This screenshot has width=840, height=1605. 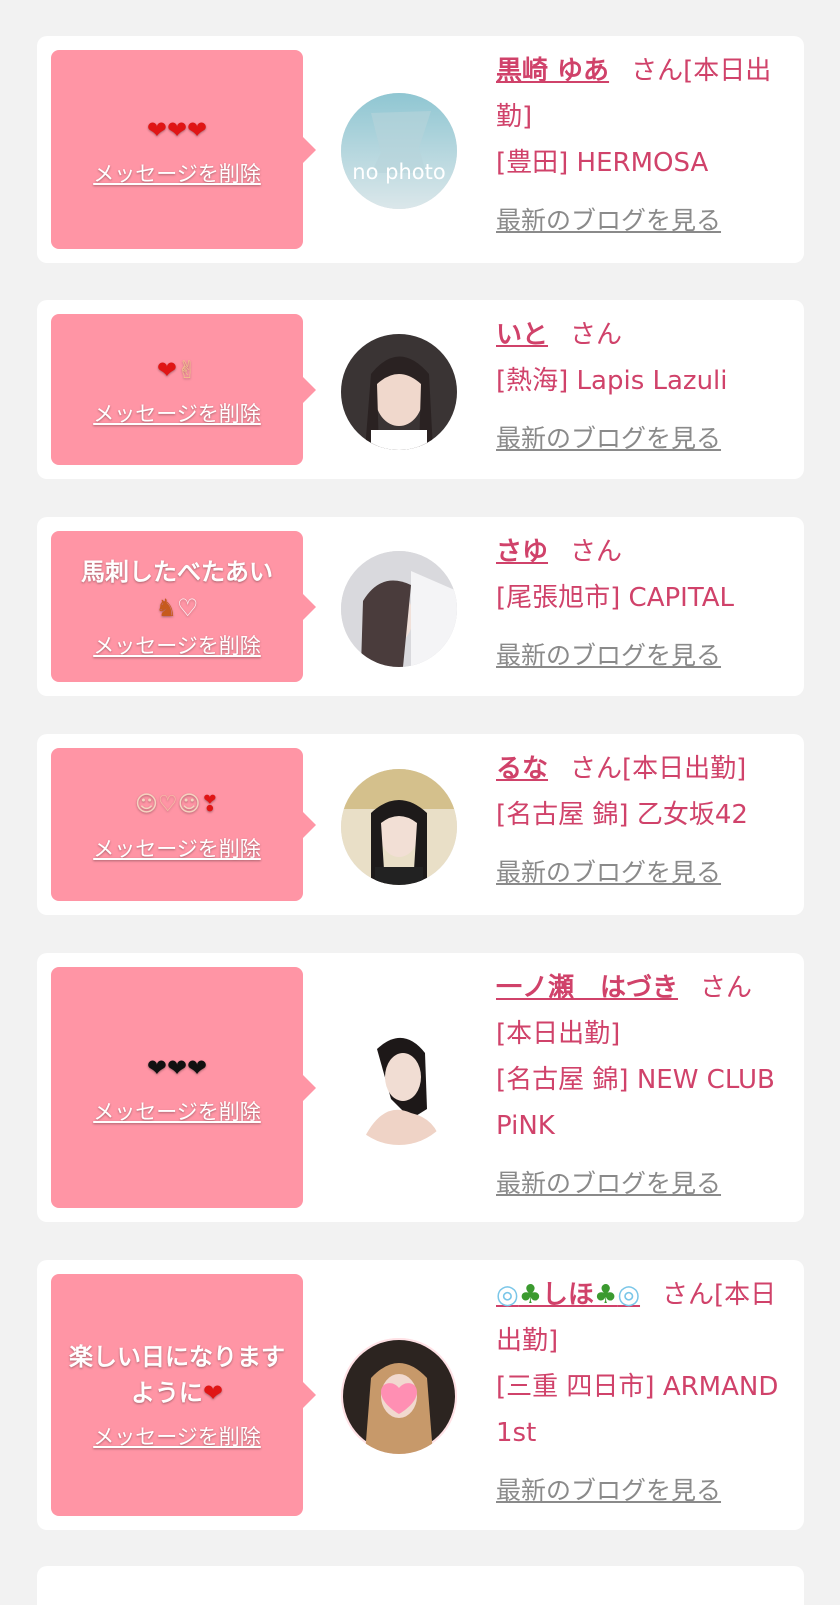 What do you see at coordinates (177, 590) in the screenshot?
I see `message-content: 馬刺したべたあい ♞♡` at bounding box center [177, 590].